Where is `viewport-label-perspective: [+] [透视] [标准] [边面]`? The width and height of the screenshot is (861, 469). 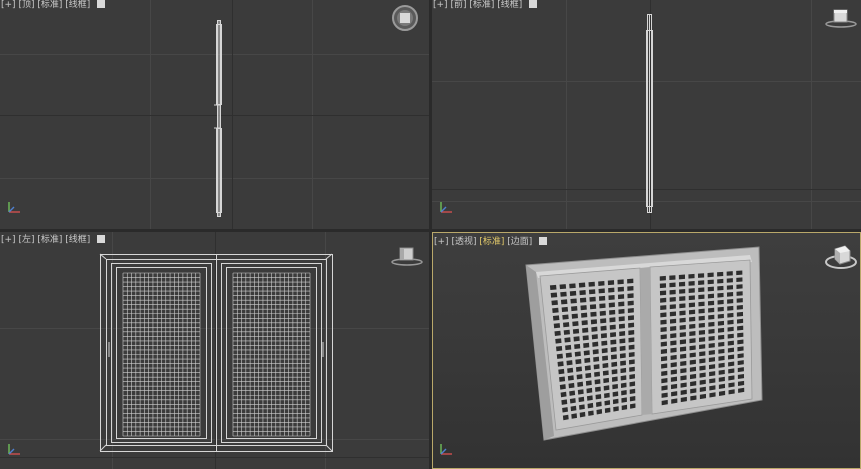 viewport-label-perspective: [+] [透视] [标准] [边面] is located at coordinates (491, 242).